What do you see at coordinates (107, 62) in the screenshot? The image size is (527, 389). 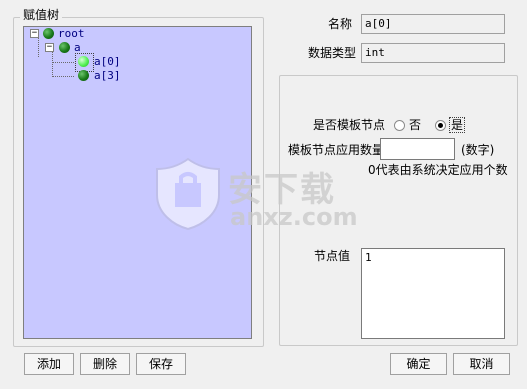 I see `tree-node-a0: a[0]` at bounding box center [107, 62].